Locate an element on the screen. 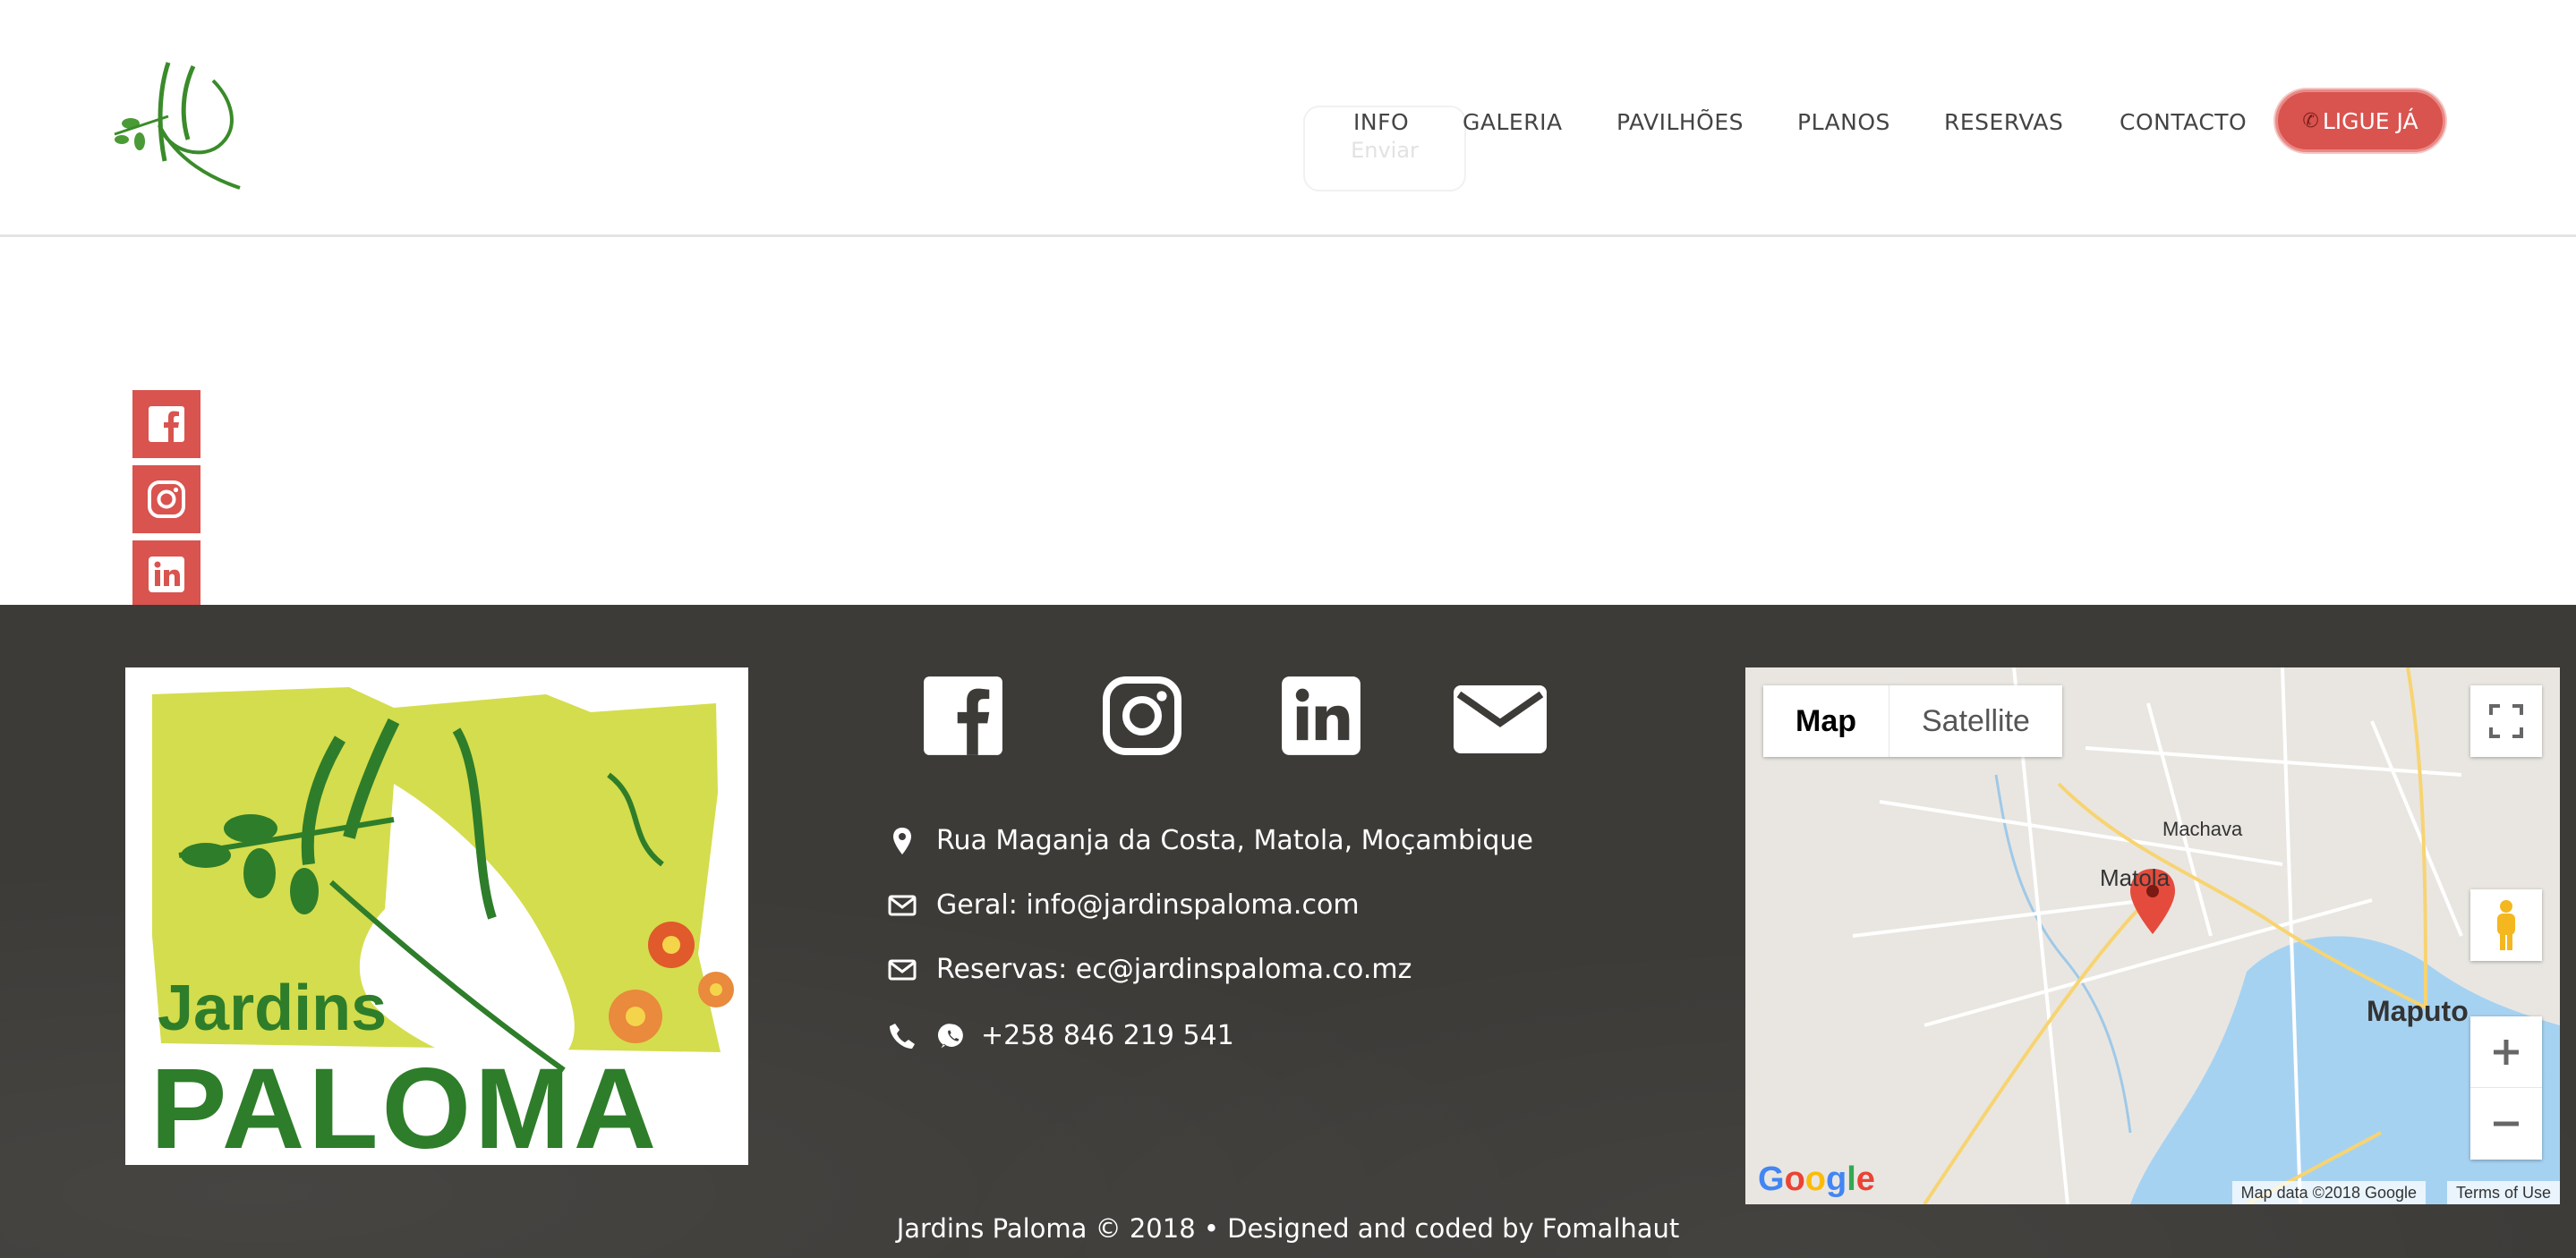 This screenshot has width=2576, height=1258. zoom-controls is located at coordinates (2506, 1088).